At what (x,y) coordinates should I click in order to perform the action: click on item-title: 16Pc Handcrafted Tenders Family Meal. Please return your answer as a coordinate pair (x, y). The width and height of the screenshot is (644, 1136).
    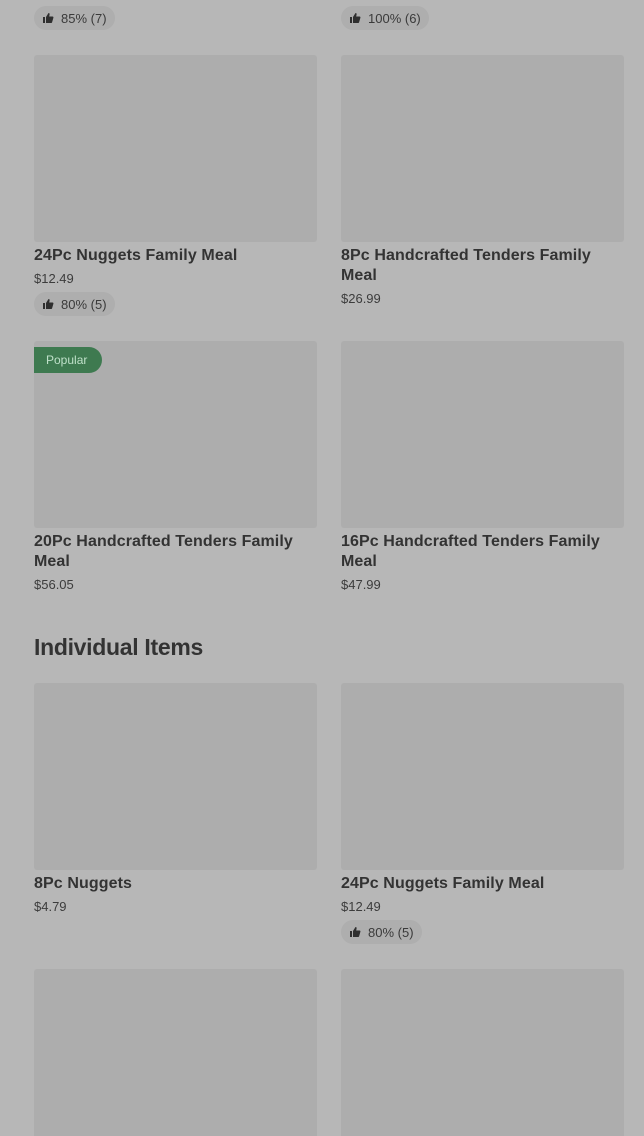
    Looking at the image, I should click on (482, 552).